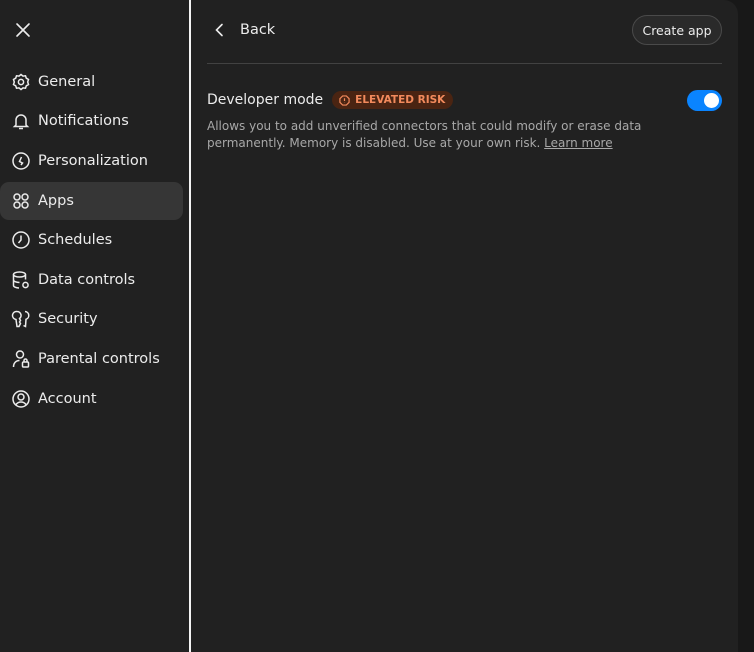  I want to click on sidebar-item-general: General, so click(91, 82).